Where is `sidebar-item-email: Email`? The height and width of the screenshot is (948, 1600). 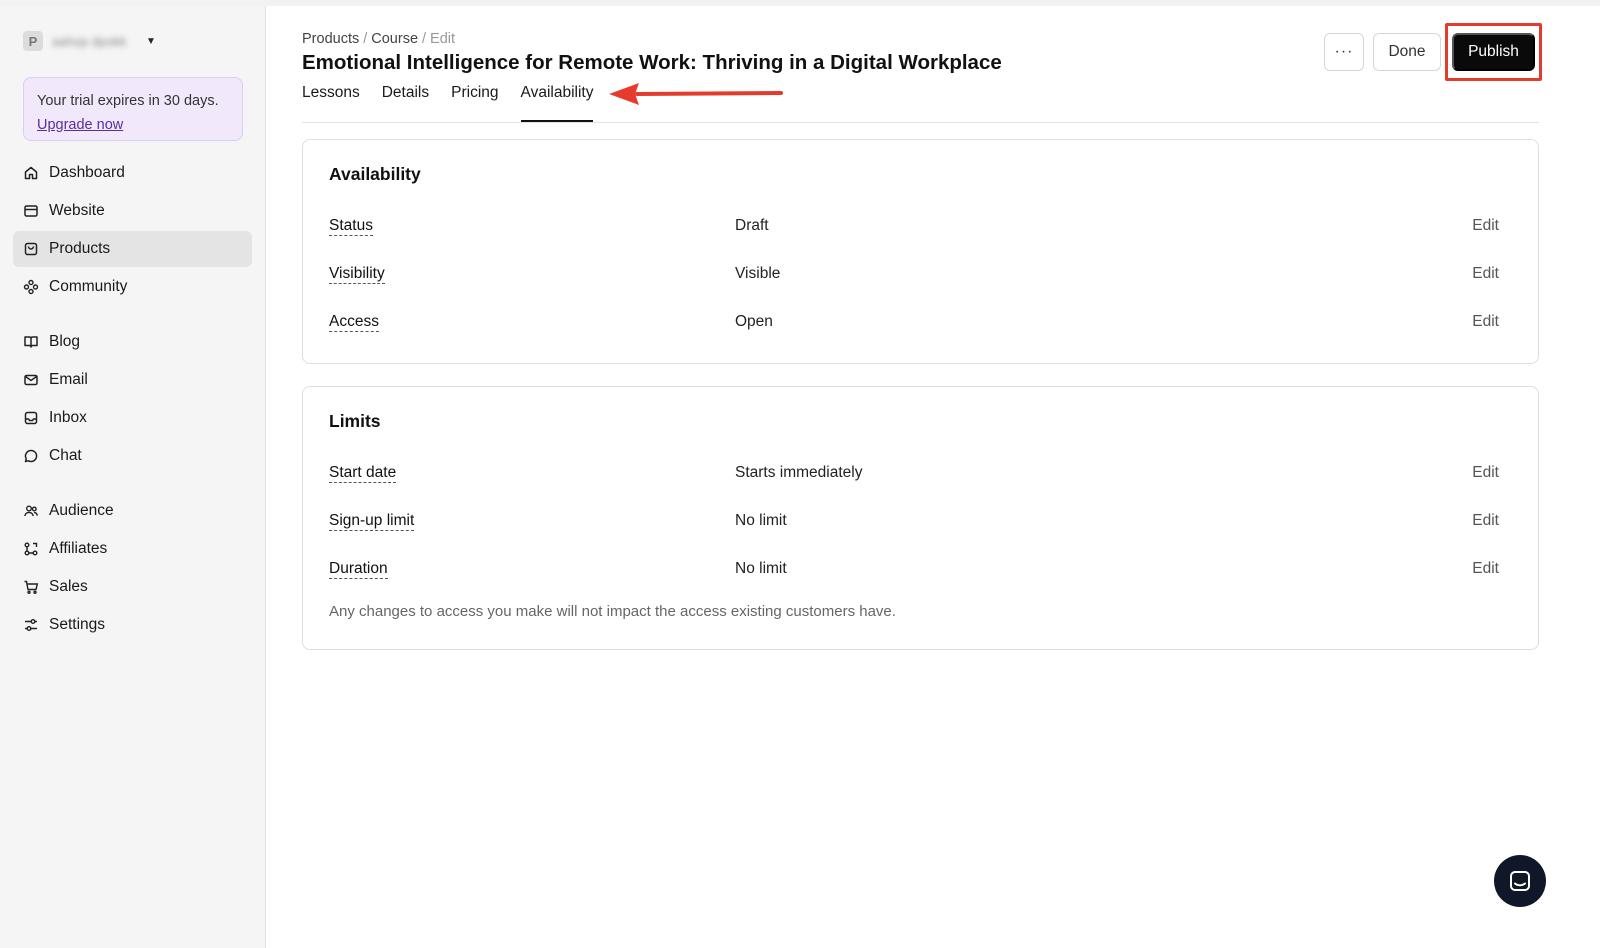
sidebar-item-email: Email is located at coordinates (132, 380).